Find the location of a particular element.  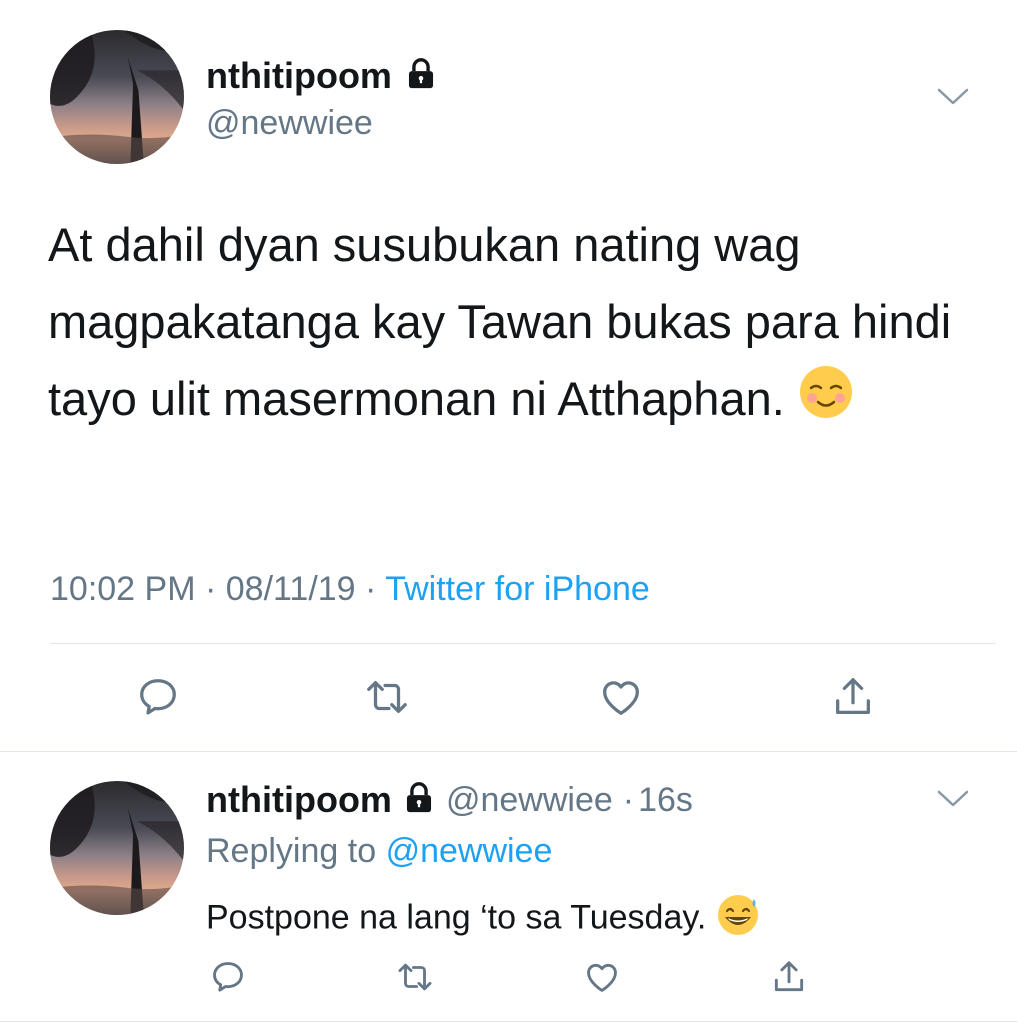

relieved-smiling-face-icon is located at coordinates (826, 403).